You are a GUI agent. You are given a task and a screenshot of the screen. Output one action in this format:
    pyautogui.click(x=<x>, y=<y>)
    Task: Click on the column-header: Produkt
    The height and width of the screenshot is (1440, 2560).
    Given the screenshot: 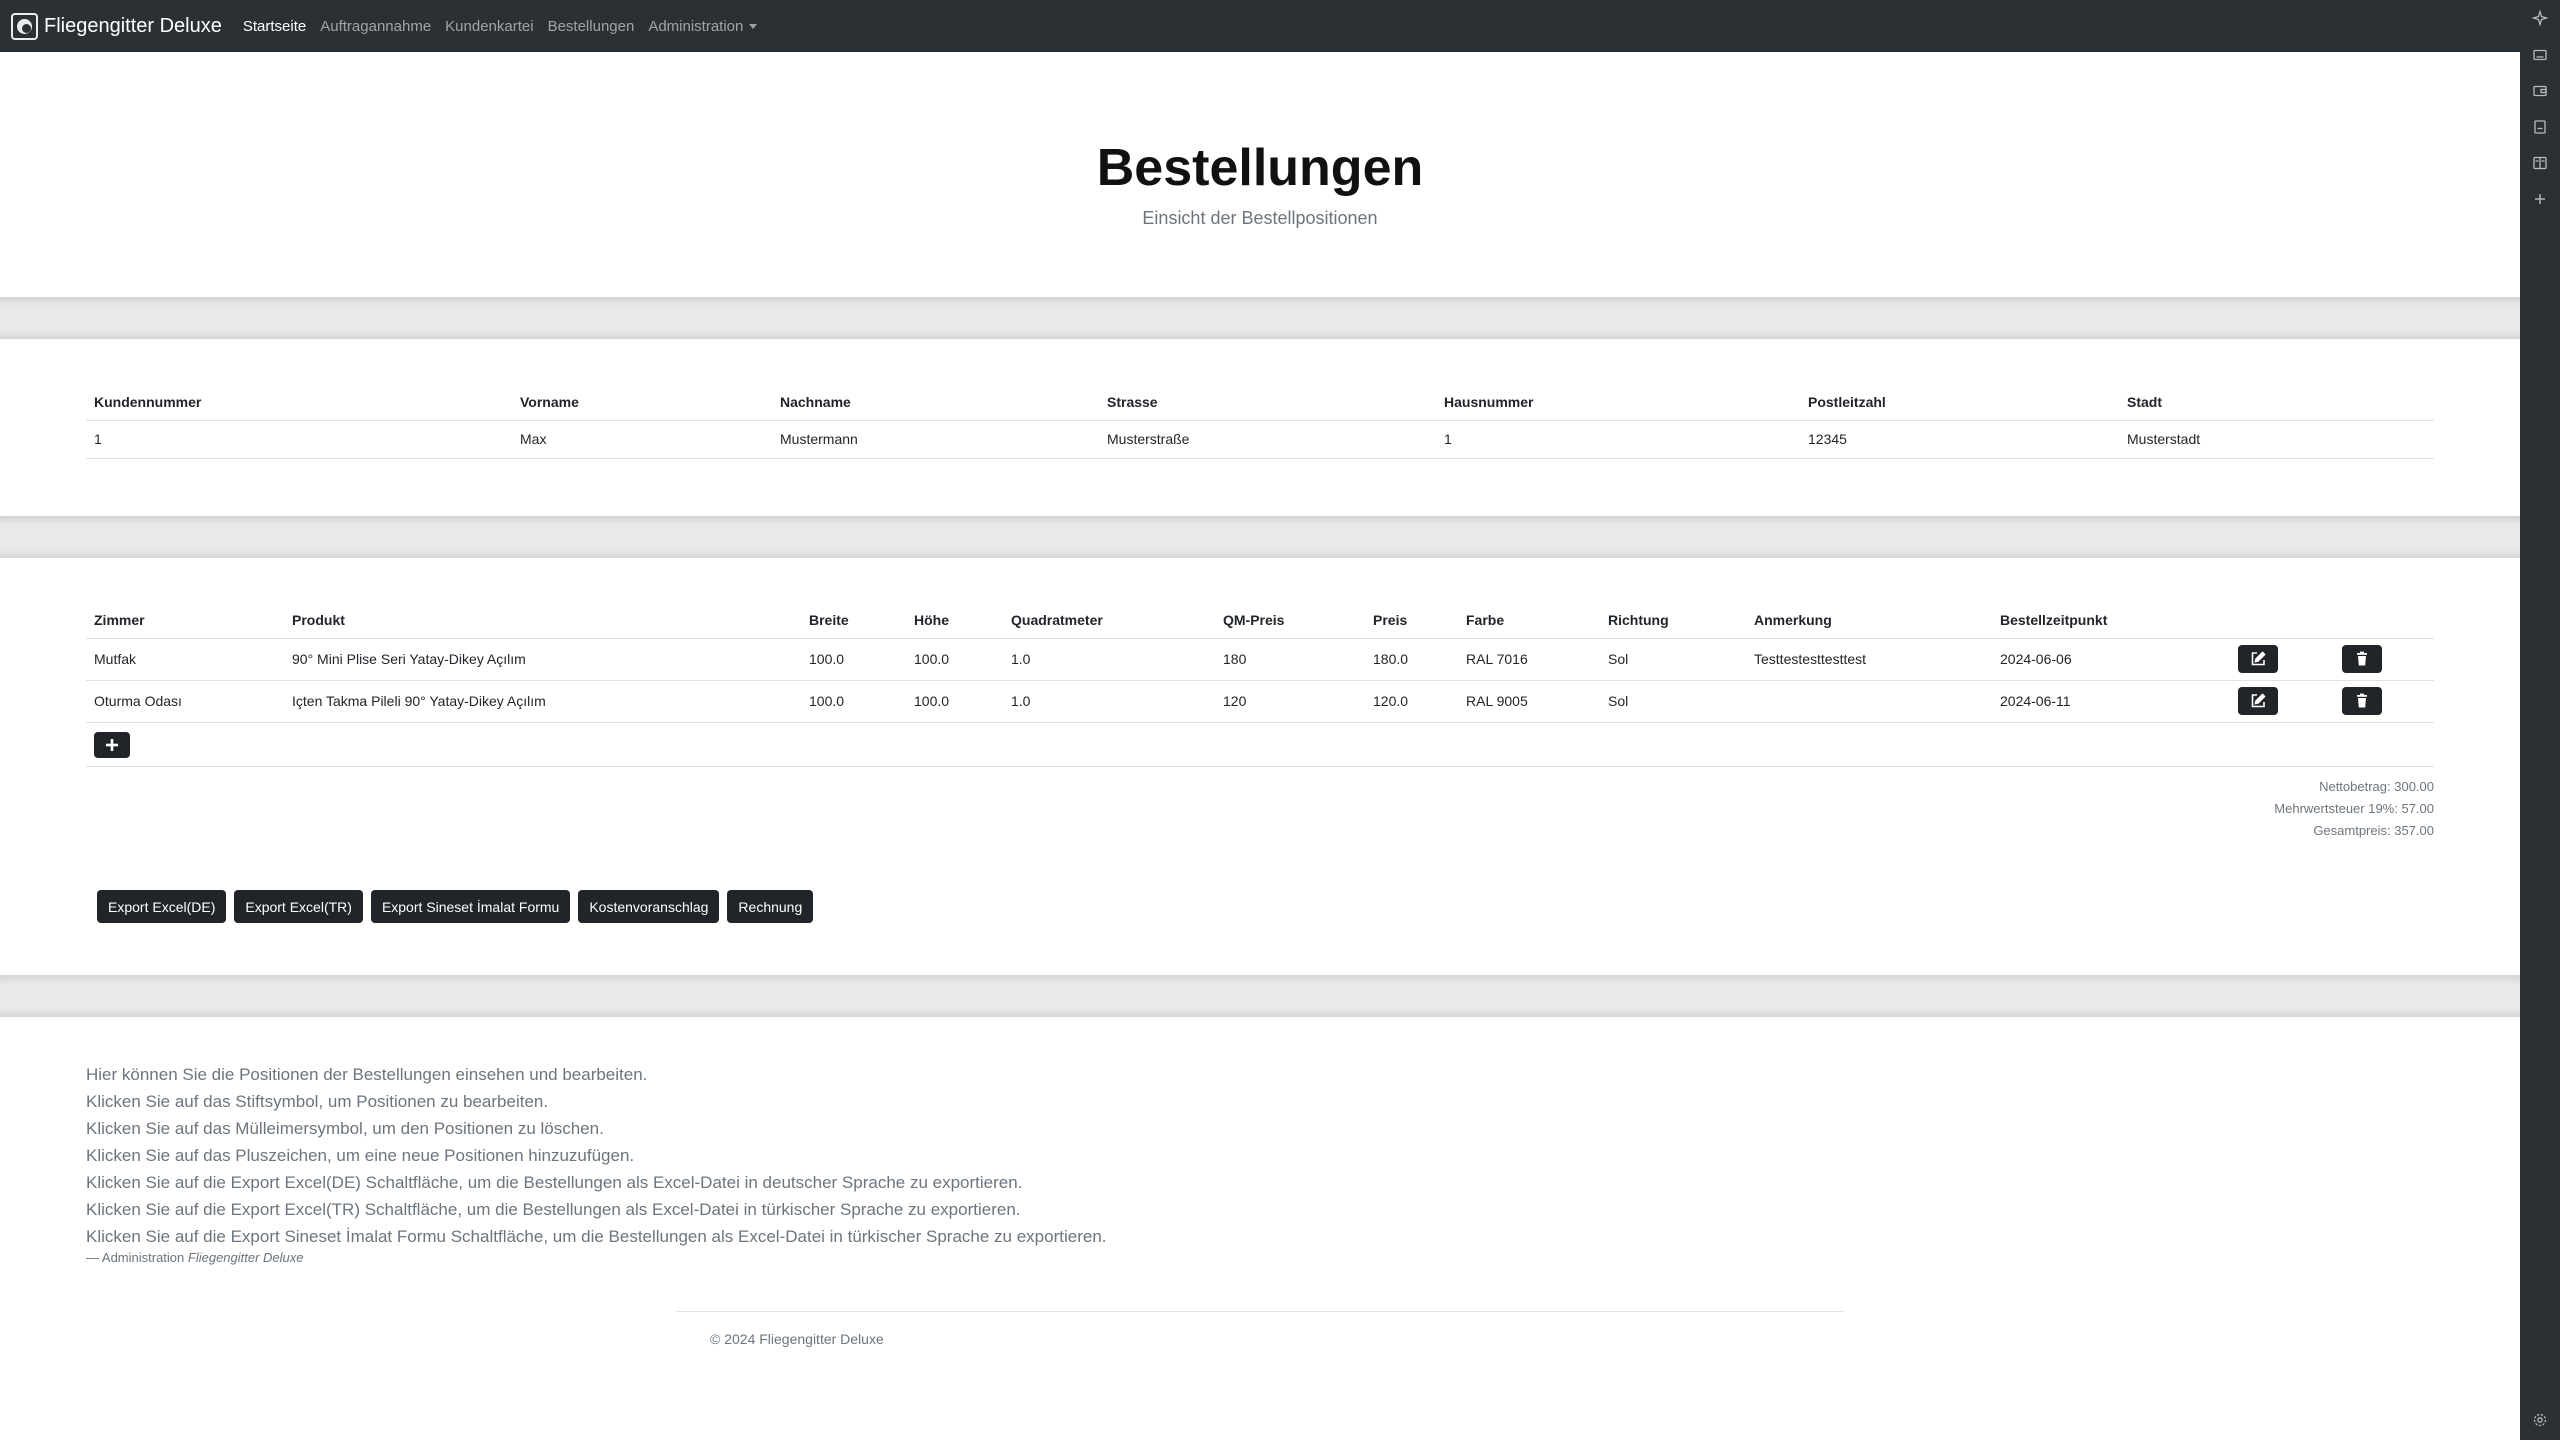 What is the action you would take?
    pyautogui.click(x=542, y=620)
    